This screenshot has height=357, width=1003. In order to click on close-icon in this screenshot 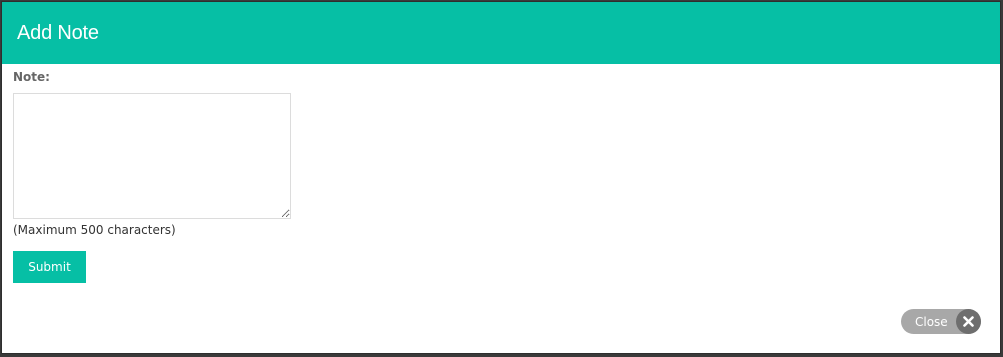, I will do `click(968, 321)`.